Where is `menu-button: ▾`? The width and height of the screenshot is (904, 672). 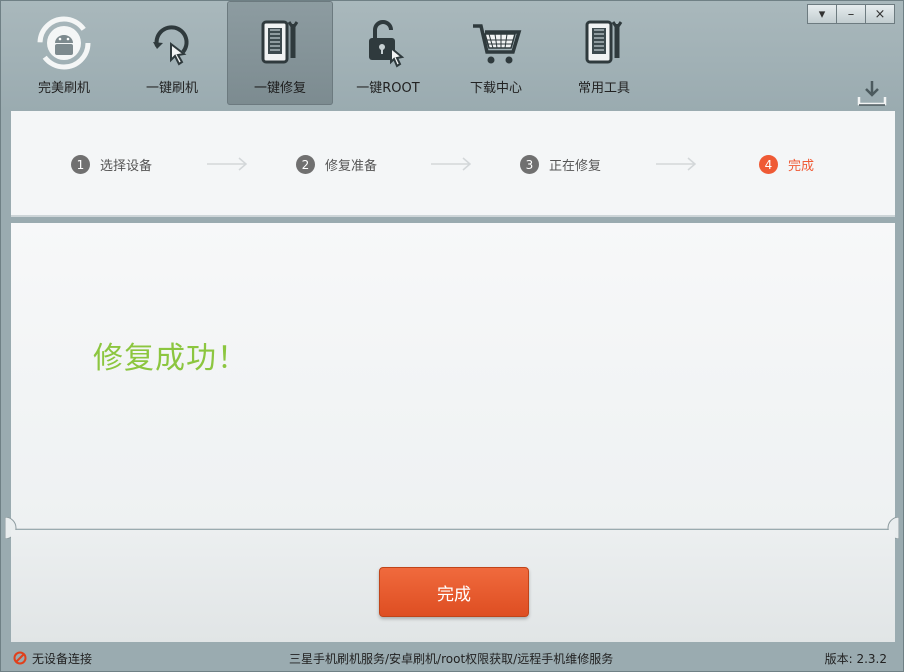
menu-button: ▾ is located at coordinates (822, 14).